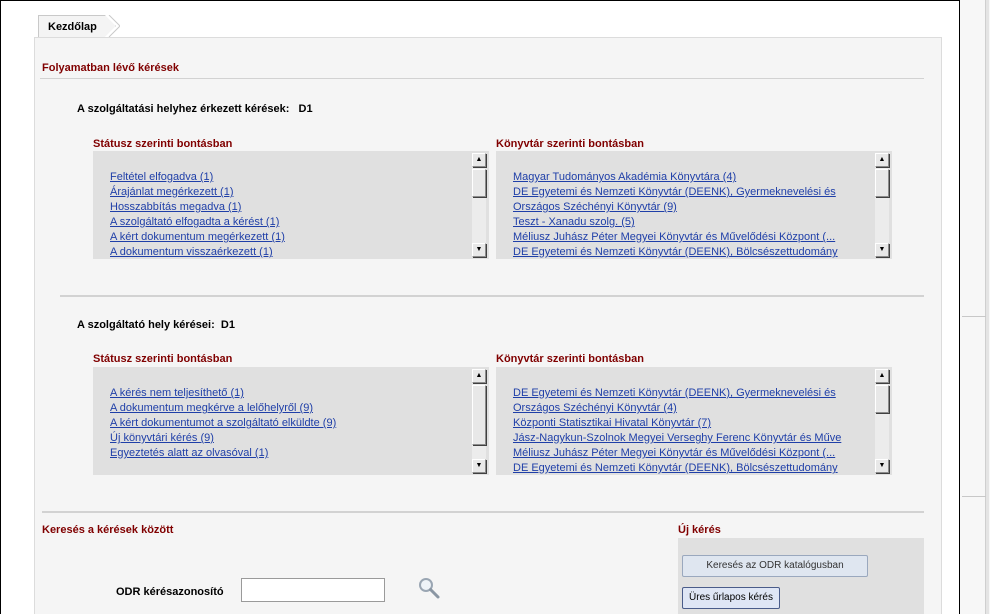 This screenshot has height=614, width=990. I want to click on breadcrumb-home-tab: Kezdőlap, so click(77, 26).